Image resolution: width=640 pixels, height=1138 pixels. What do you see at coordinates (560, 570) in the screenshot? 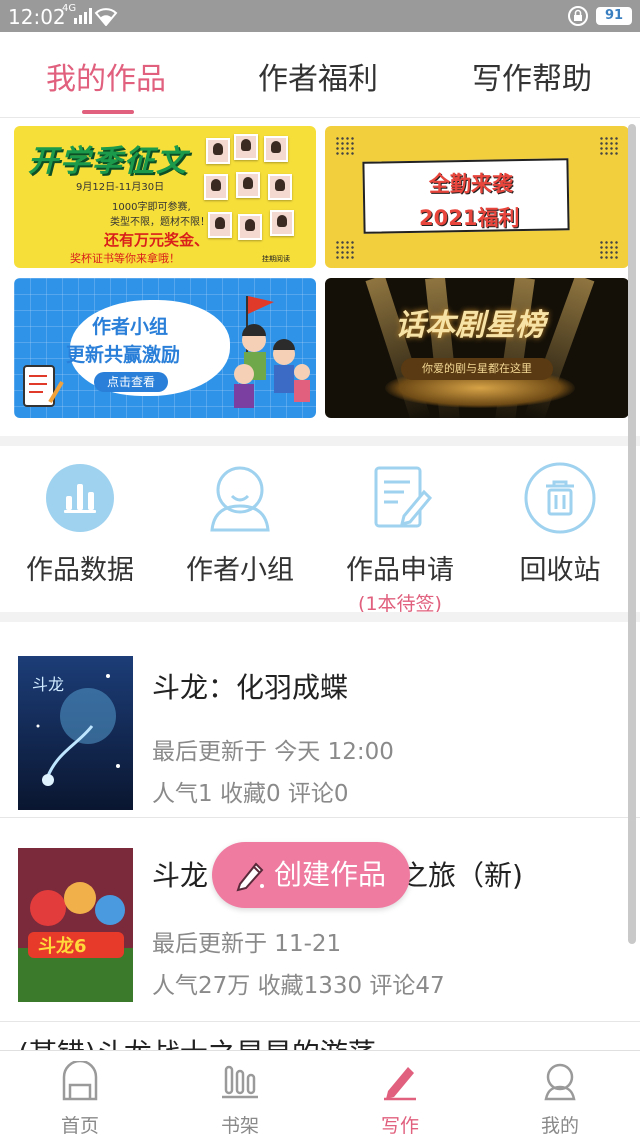
I see `quick-label: 回收站` at bounding box center [560, 570].